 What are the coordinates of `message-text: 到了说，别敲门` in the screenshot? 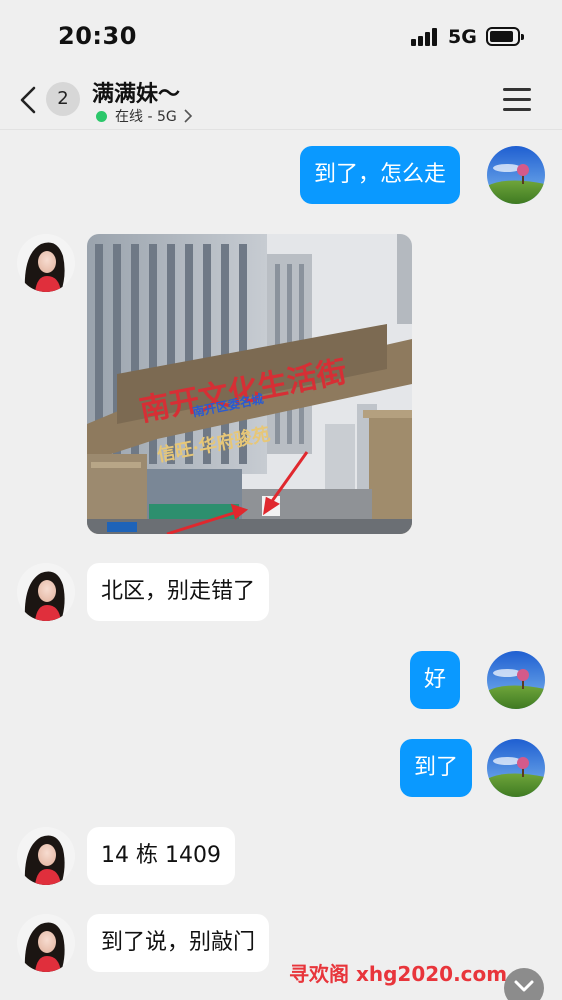 It's located at (178, 942).